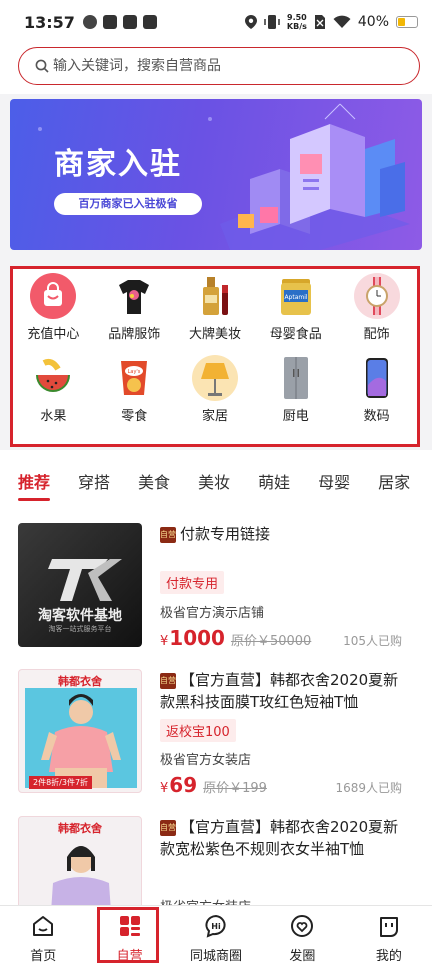  What do you see at coordinates (118, 164) in the screenshot?
I see `banner-title: 商家入驻` at bounding box center [118, 164].